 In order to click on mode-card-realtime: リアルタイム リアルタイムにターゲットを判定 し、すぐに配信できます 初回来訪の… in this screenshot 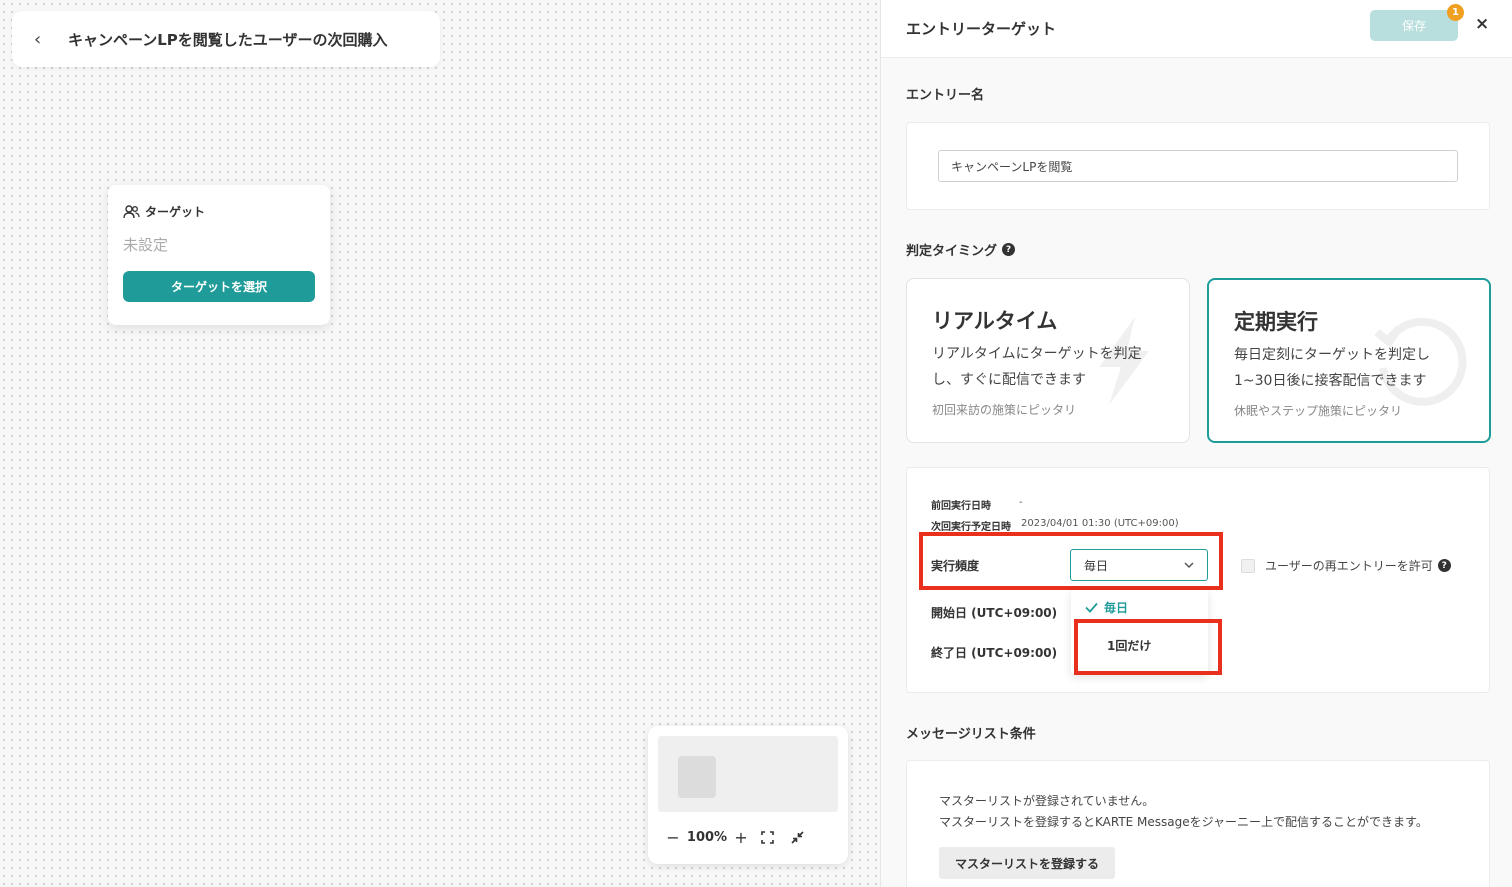, I will do `click(1048, 360)`.